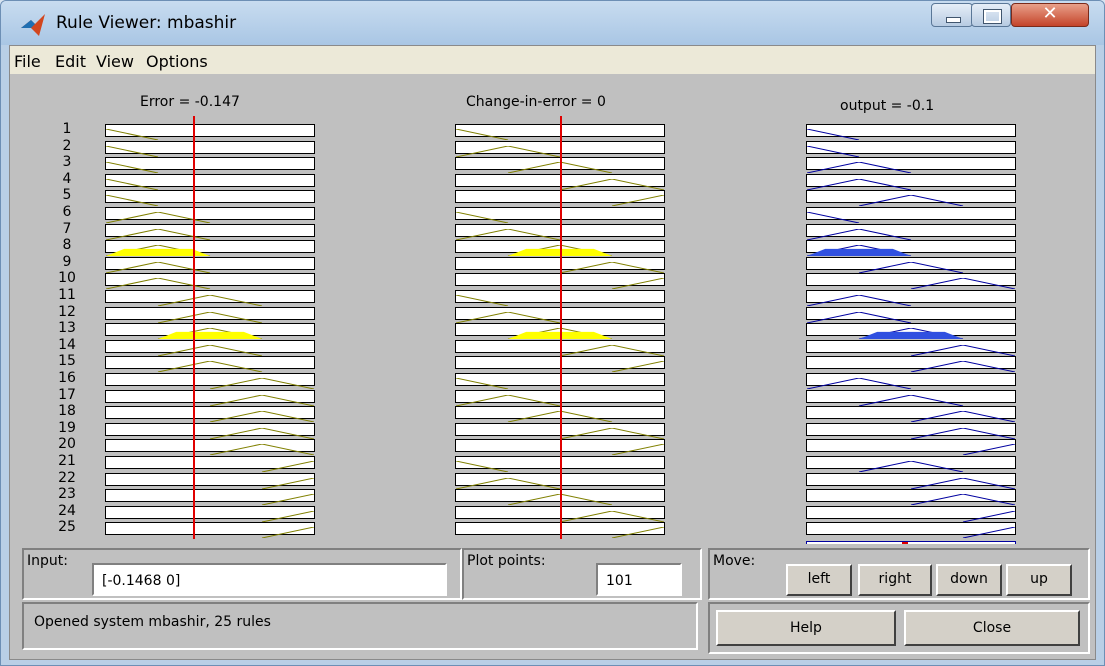 The width and height of the screenshot is (1105, 666). Describe the element at coordinates (27, 61) in the screenshot. I see `menu-file: File` at that location.